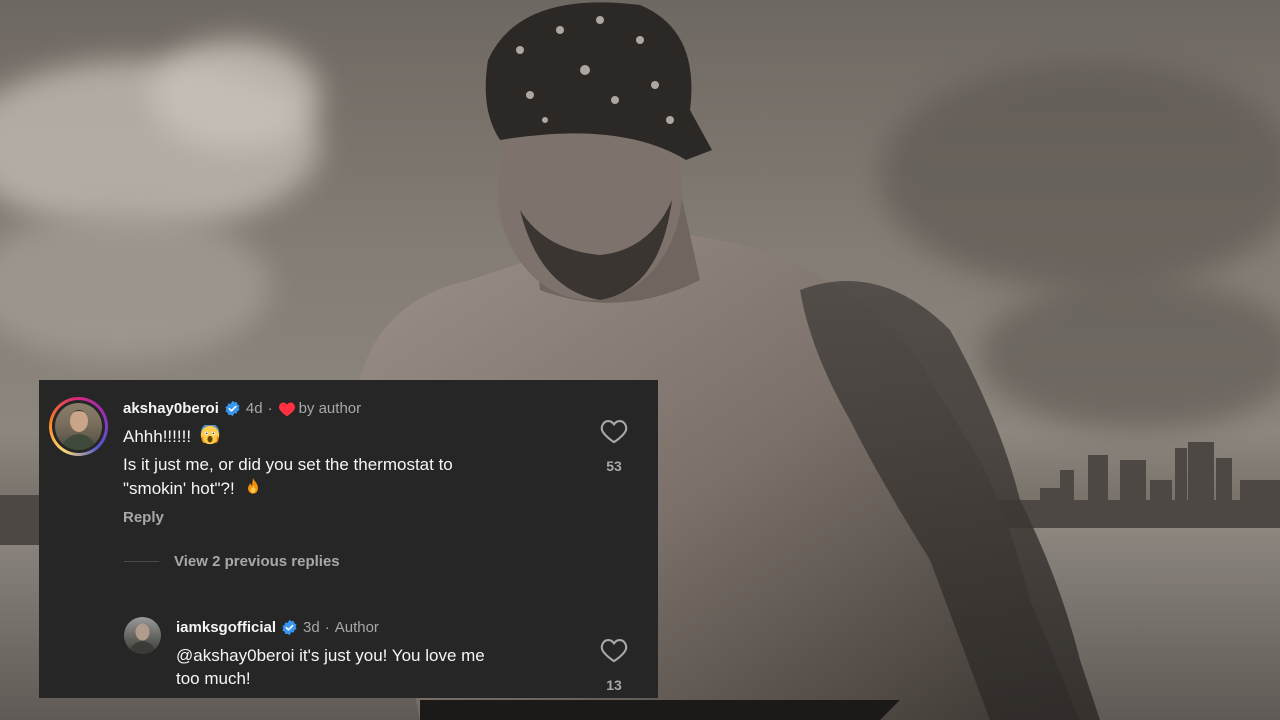 This screenshot has height=720, width=1280. I want to click on reply-line1: @akshay0beroi it's just you! You love me, so click(330, 655).